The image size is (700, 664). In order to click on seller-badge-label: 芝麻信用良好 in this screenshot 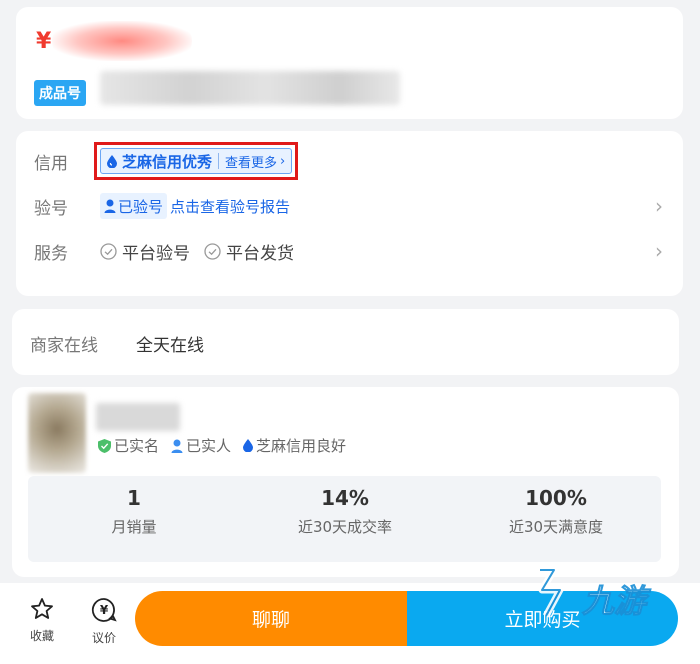, I will do `click(301, 446)`.